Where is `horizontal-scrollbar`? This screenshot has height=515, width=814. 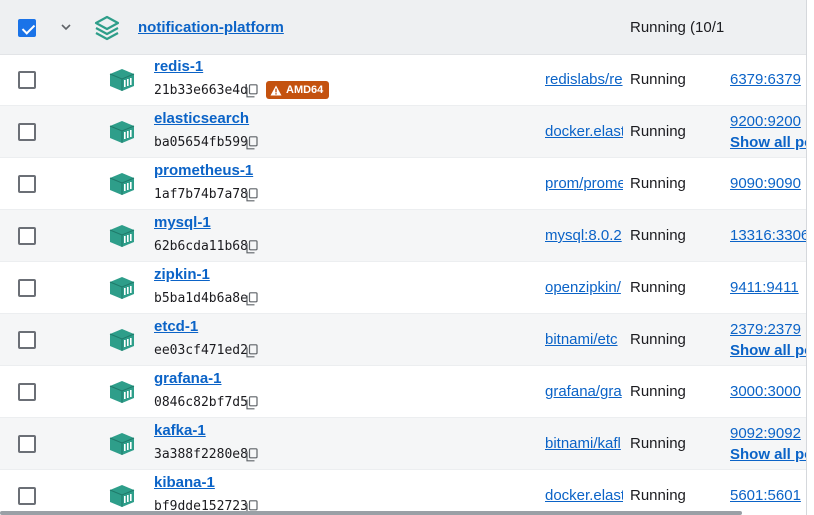
horizontal-scrollbar is located at coordinates (371, 513).